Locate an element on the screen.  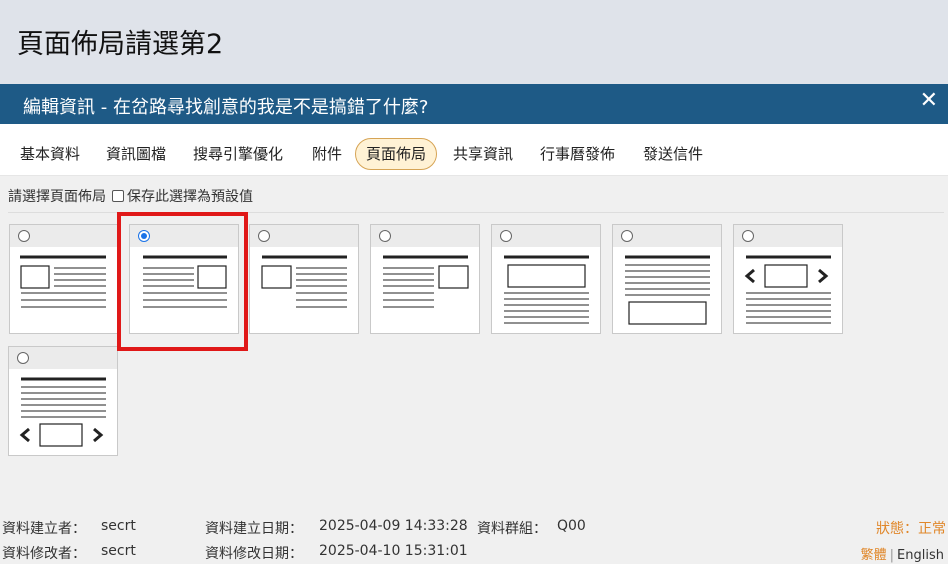
dialog-header: 編輯資訊 - 在岔路尋找創意的我是不是搞錯了什麼? ✕ is located at coordinates (474, 104).